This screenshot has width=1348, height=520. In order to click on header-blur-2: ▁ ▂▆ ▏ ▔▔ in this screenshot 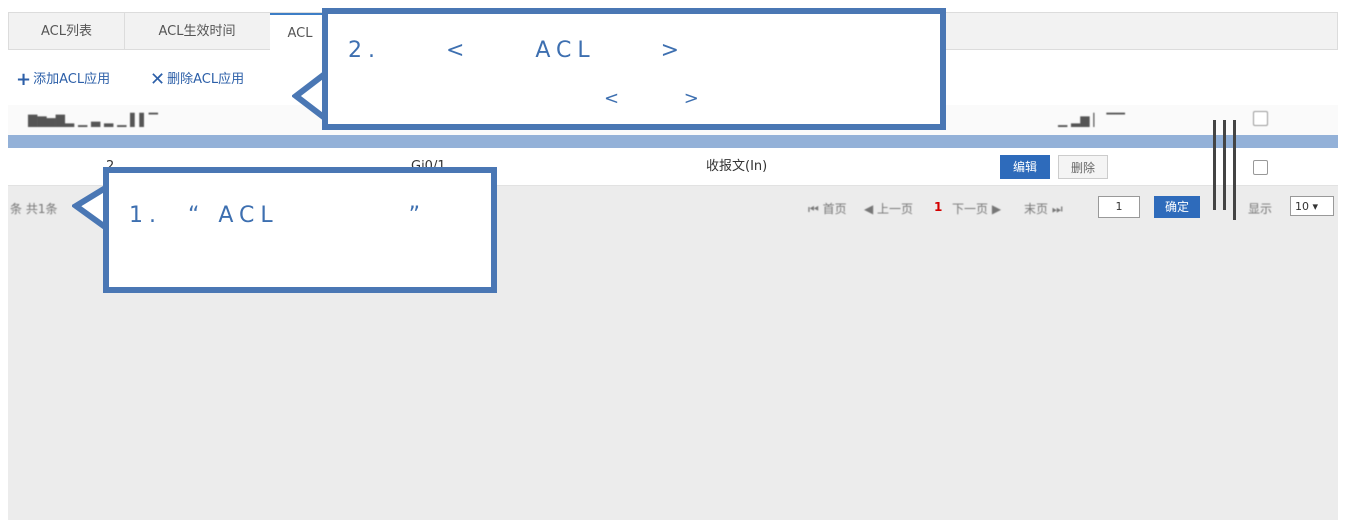, I will do `click(1091, 120)`.